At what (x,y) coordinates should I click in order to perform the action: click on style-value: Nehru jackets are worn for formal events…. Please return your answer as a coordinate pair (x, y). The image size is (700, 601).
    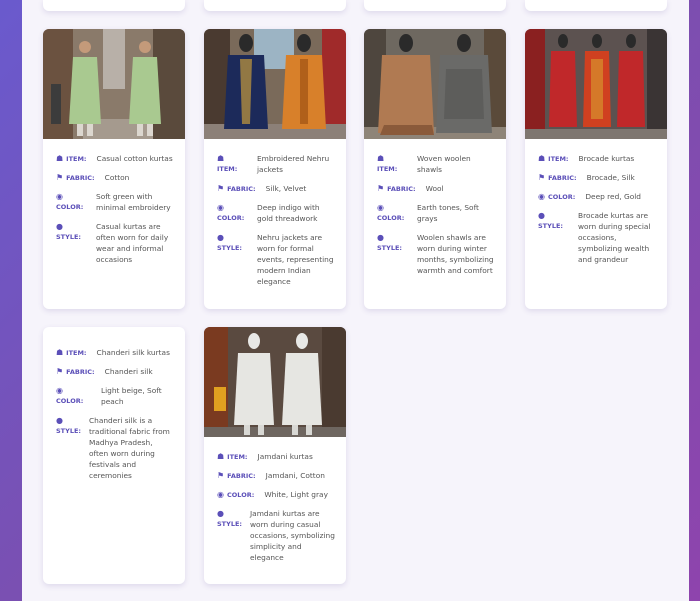
    Looking at the image, I should click on (295, 259).